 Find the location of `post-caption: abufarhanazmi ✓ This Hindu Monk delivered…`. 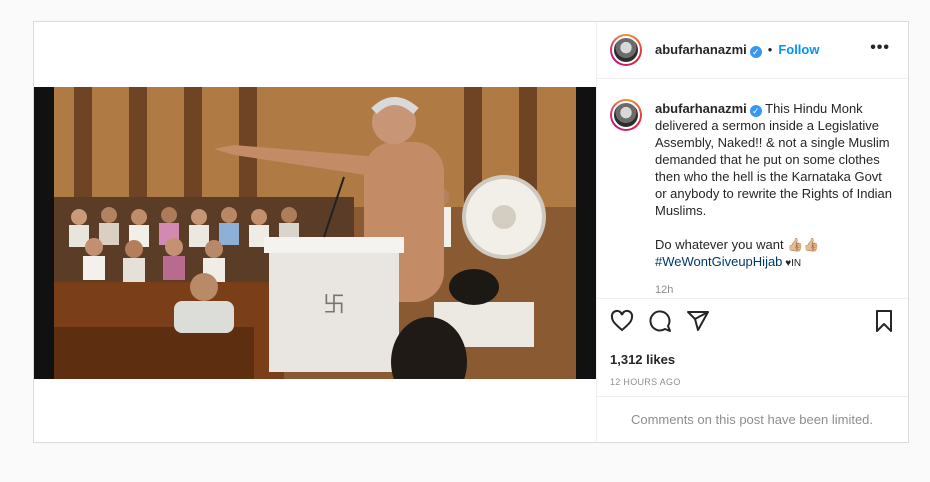

post-caption: abufarhanazmi ✓ This Hindu Monk delivered… is located at coordinates (775, 186).